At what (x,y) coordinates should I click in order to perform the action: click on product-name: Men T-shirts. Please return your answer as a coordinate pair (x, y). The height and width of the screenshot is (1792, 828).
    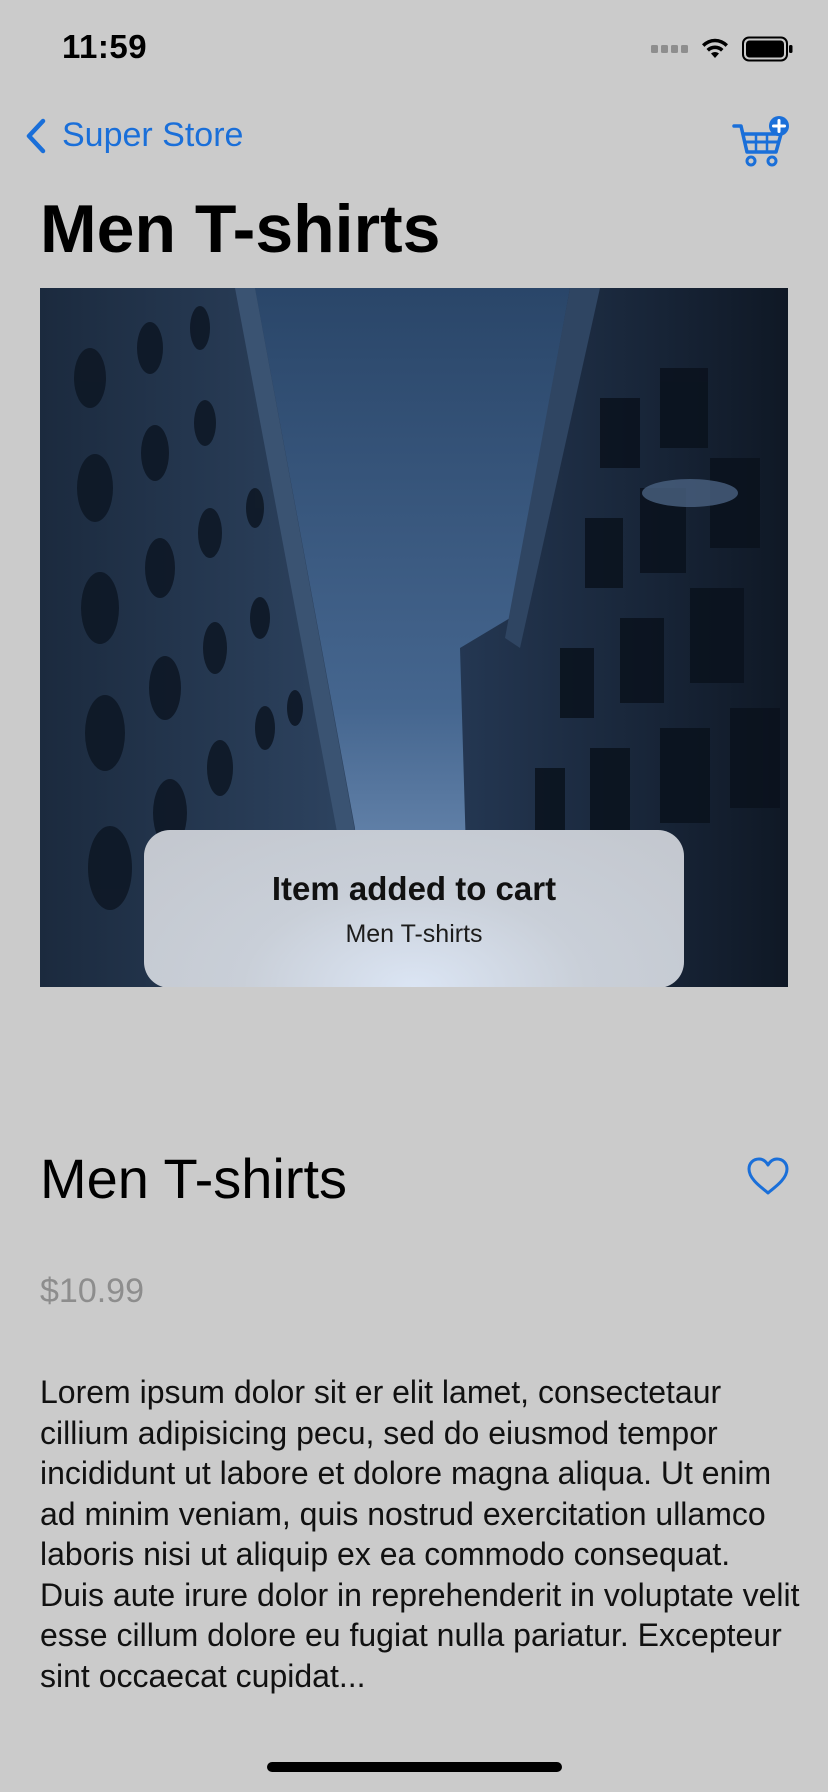
    Looking at the image, I should click on (194, 1178).